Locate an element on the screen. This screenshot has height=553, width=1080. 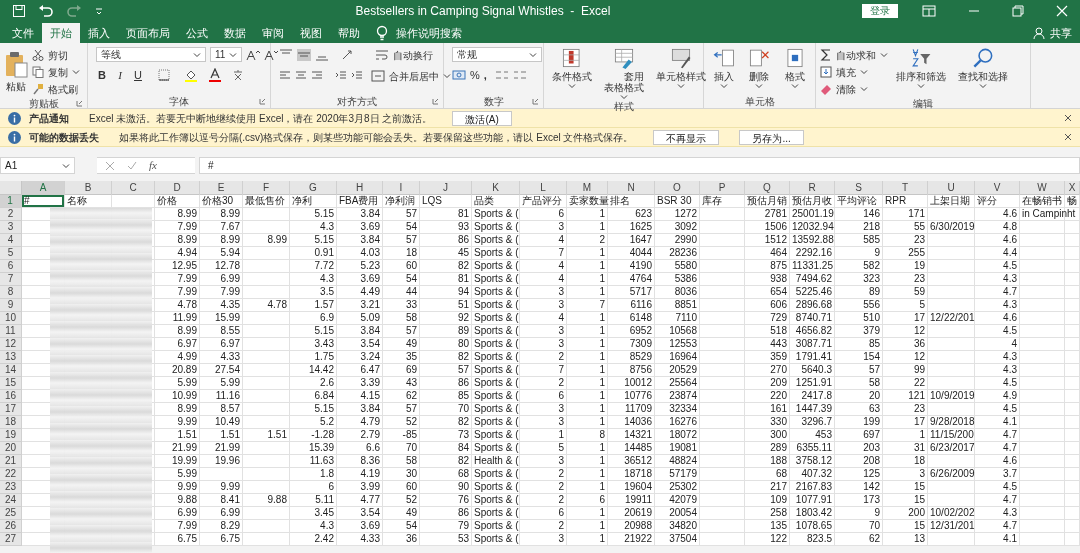
menu-tab: 数据 is located at coordinates (235, 33).